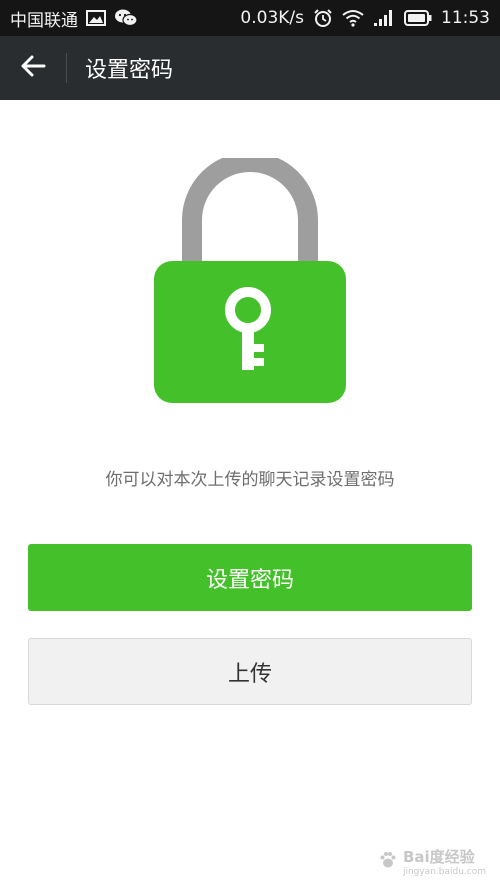 The width and height of the screenshot is (500, 889). Describe the element at coordinates (465, 18) in the screenshot. I see `clock-time: 11:53` at that location.